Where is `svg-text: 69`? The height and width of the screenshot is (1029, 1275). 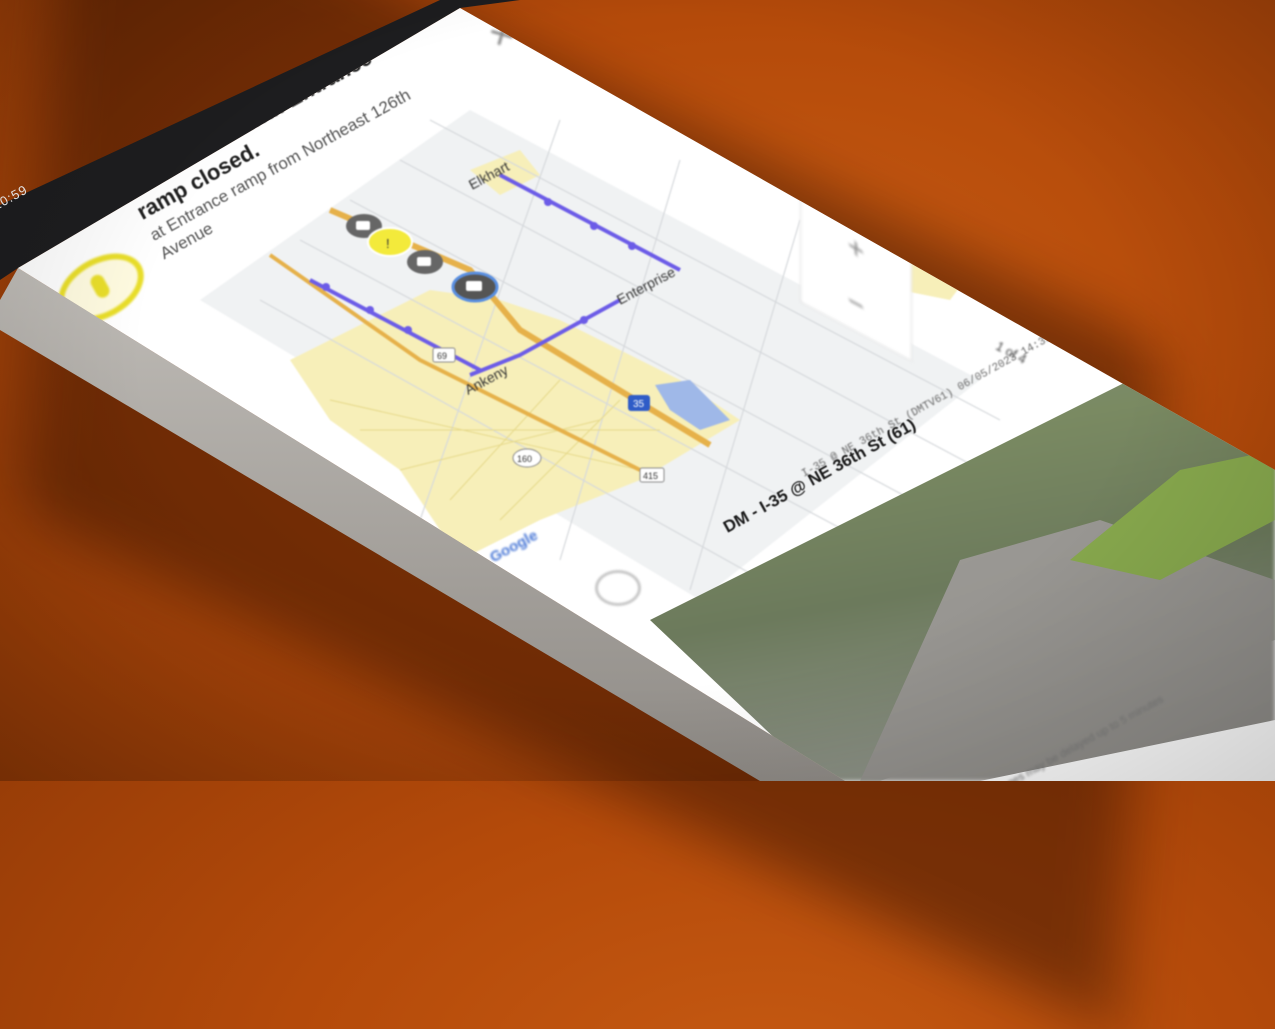 svg-text: 69 is located at coordinates (442, 356).